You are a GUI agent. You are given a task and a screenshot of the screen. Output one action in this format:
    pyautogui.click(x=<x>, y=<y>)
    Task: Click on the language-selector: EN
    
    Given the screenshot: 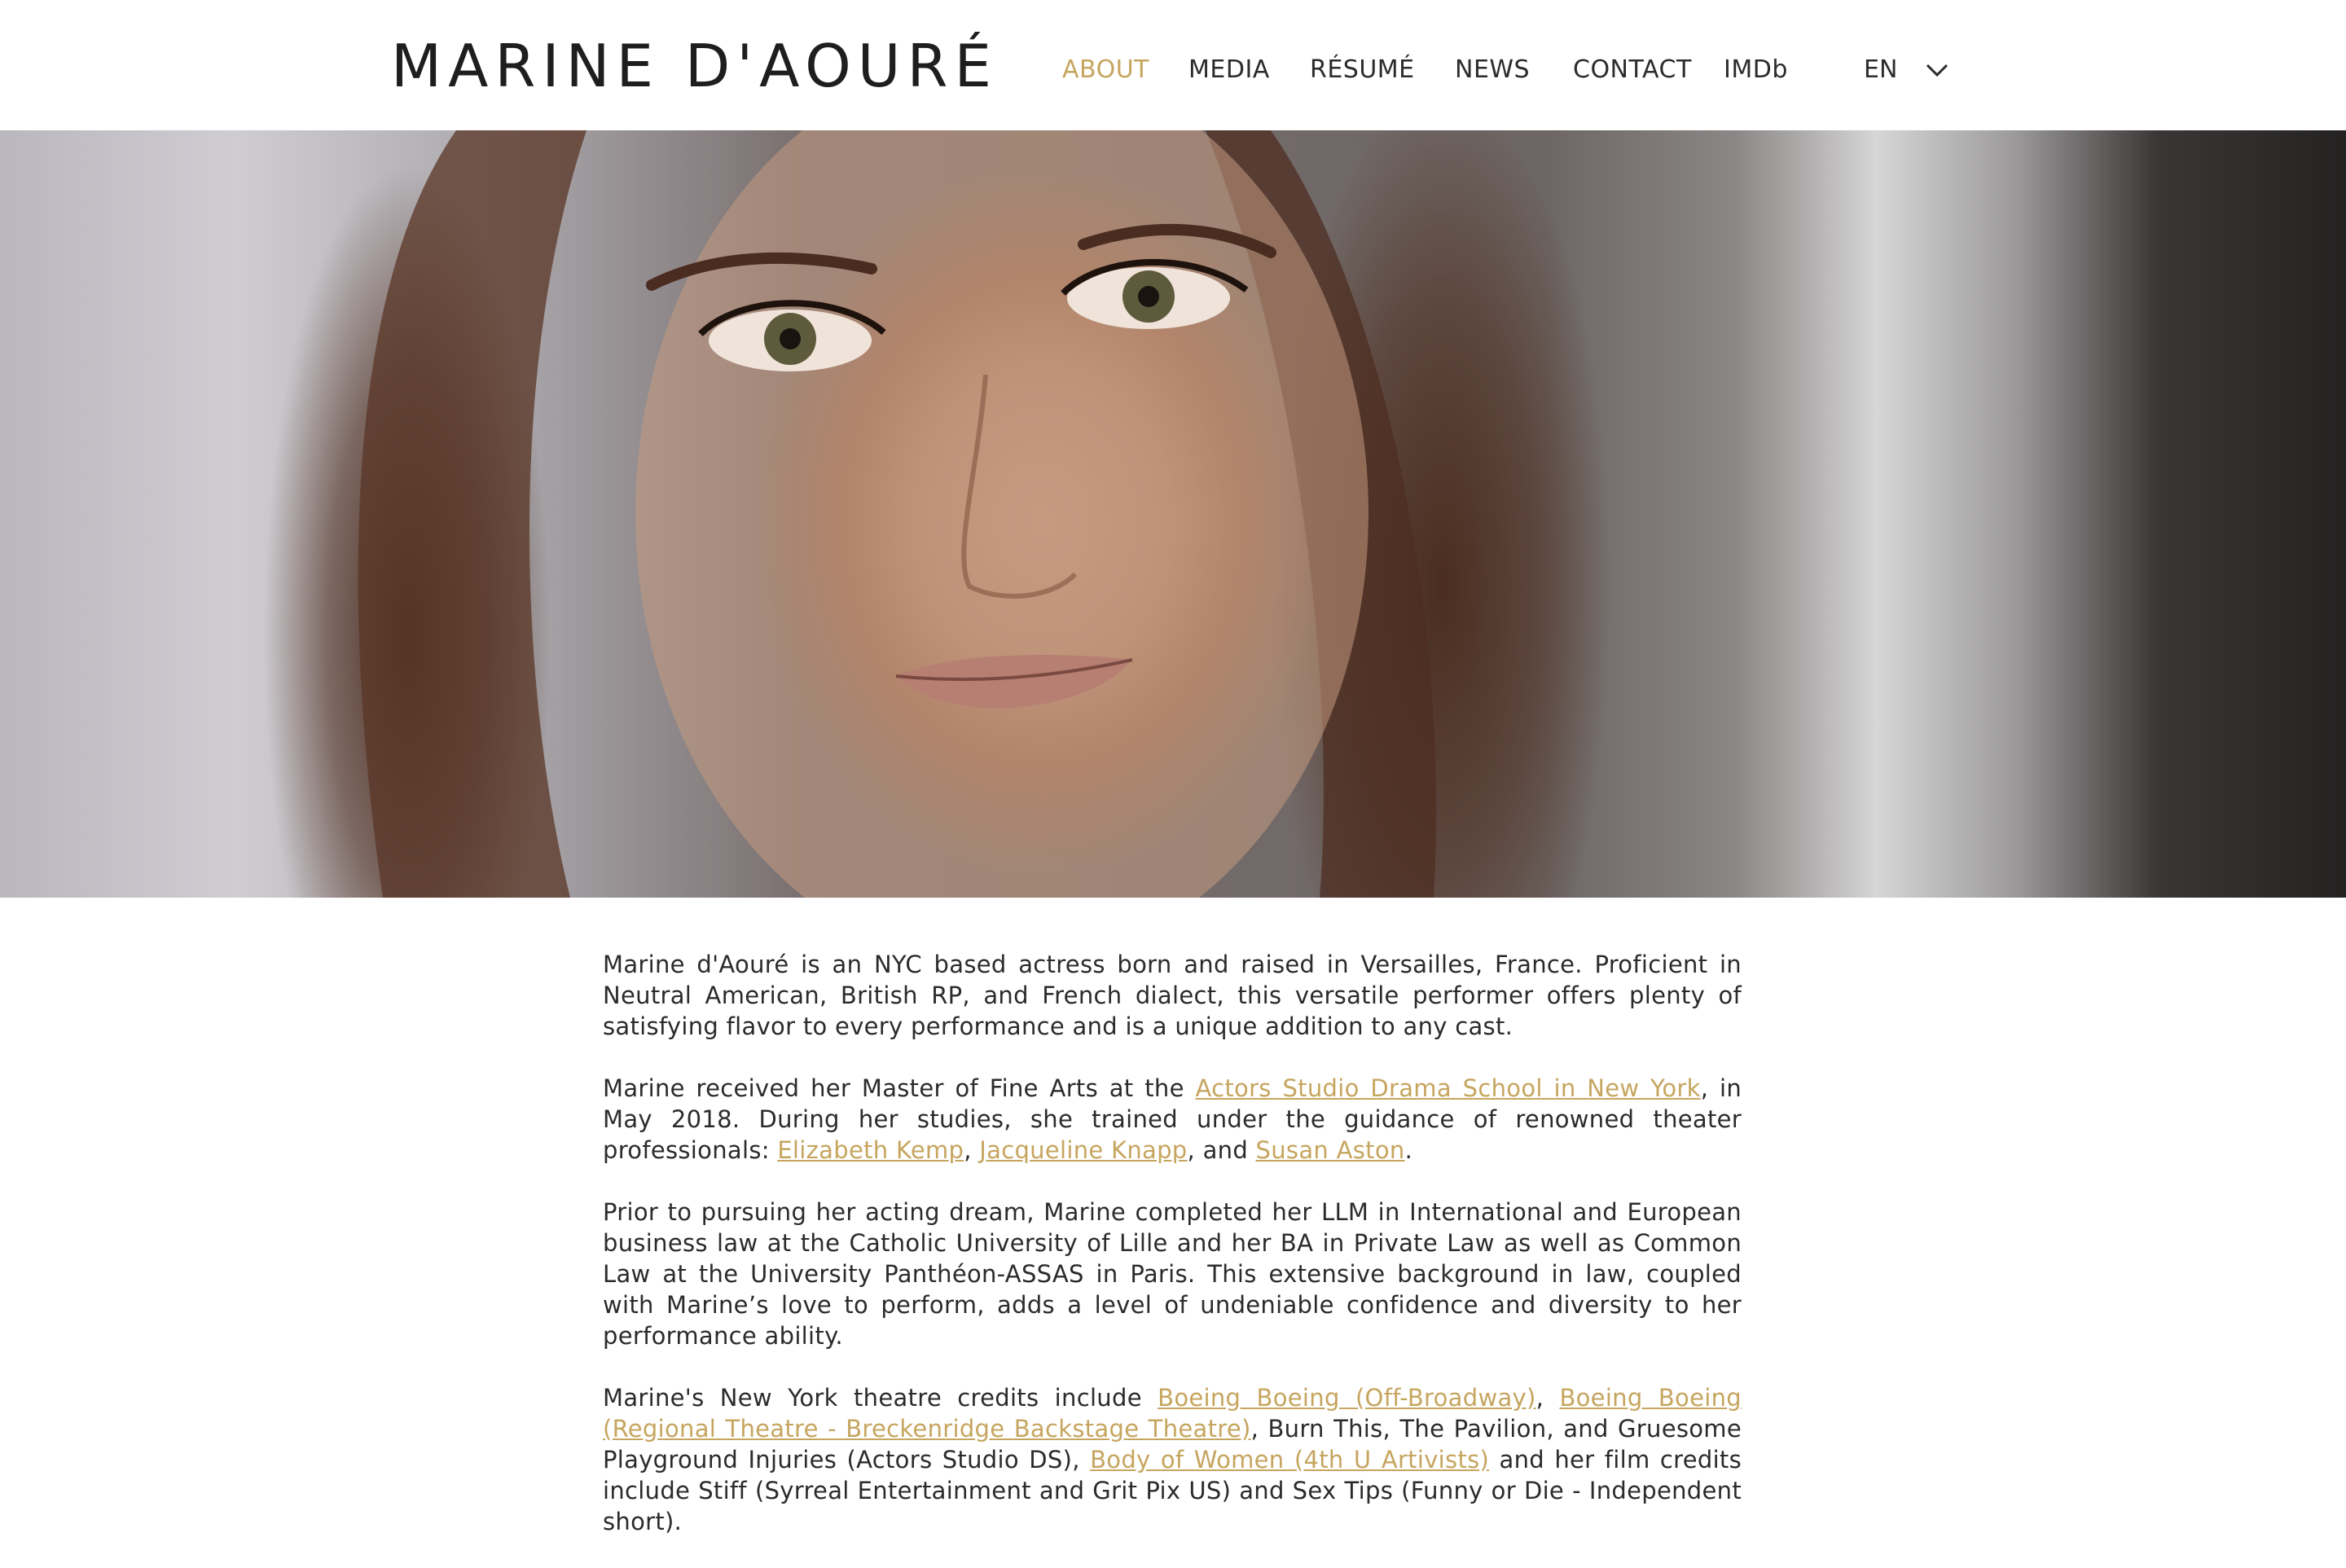 What is the action you would take?
    pyautogui.click(x=1880, y=70)
    